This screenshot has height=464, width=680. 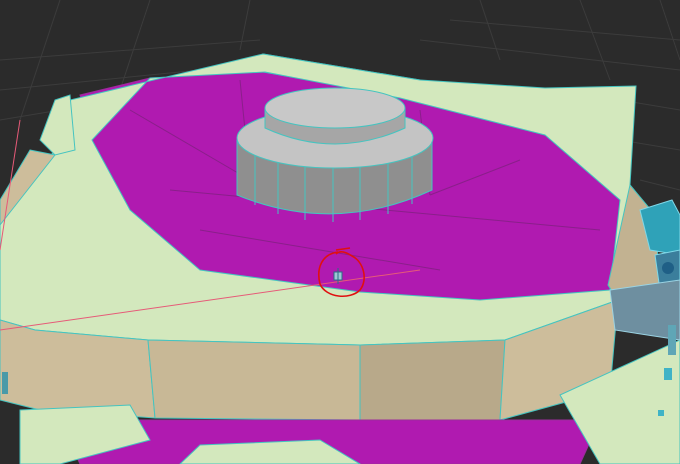 What do you see at coordinates (254, 380) in the screenshot?
I see `platform-front-wall-center` at bounding box center [254, 380].